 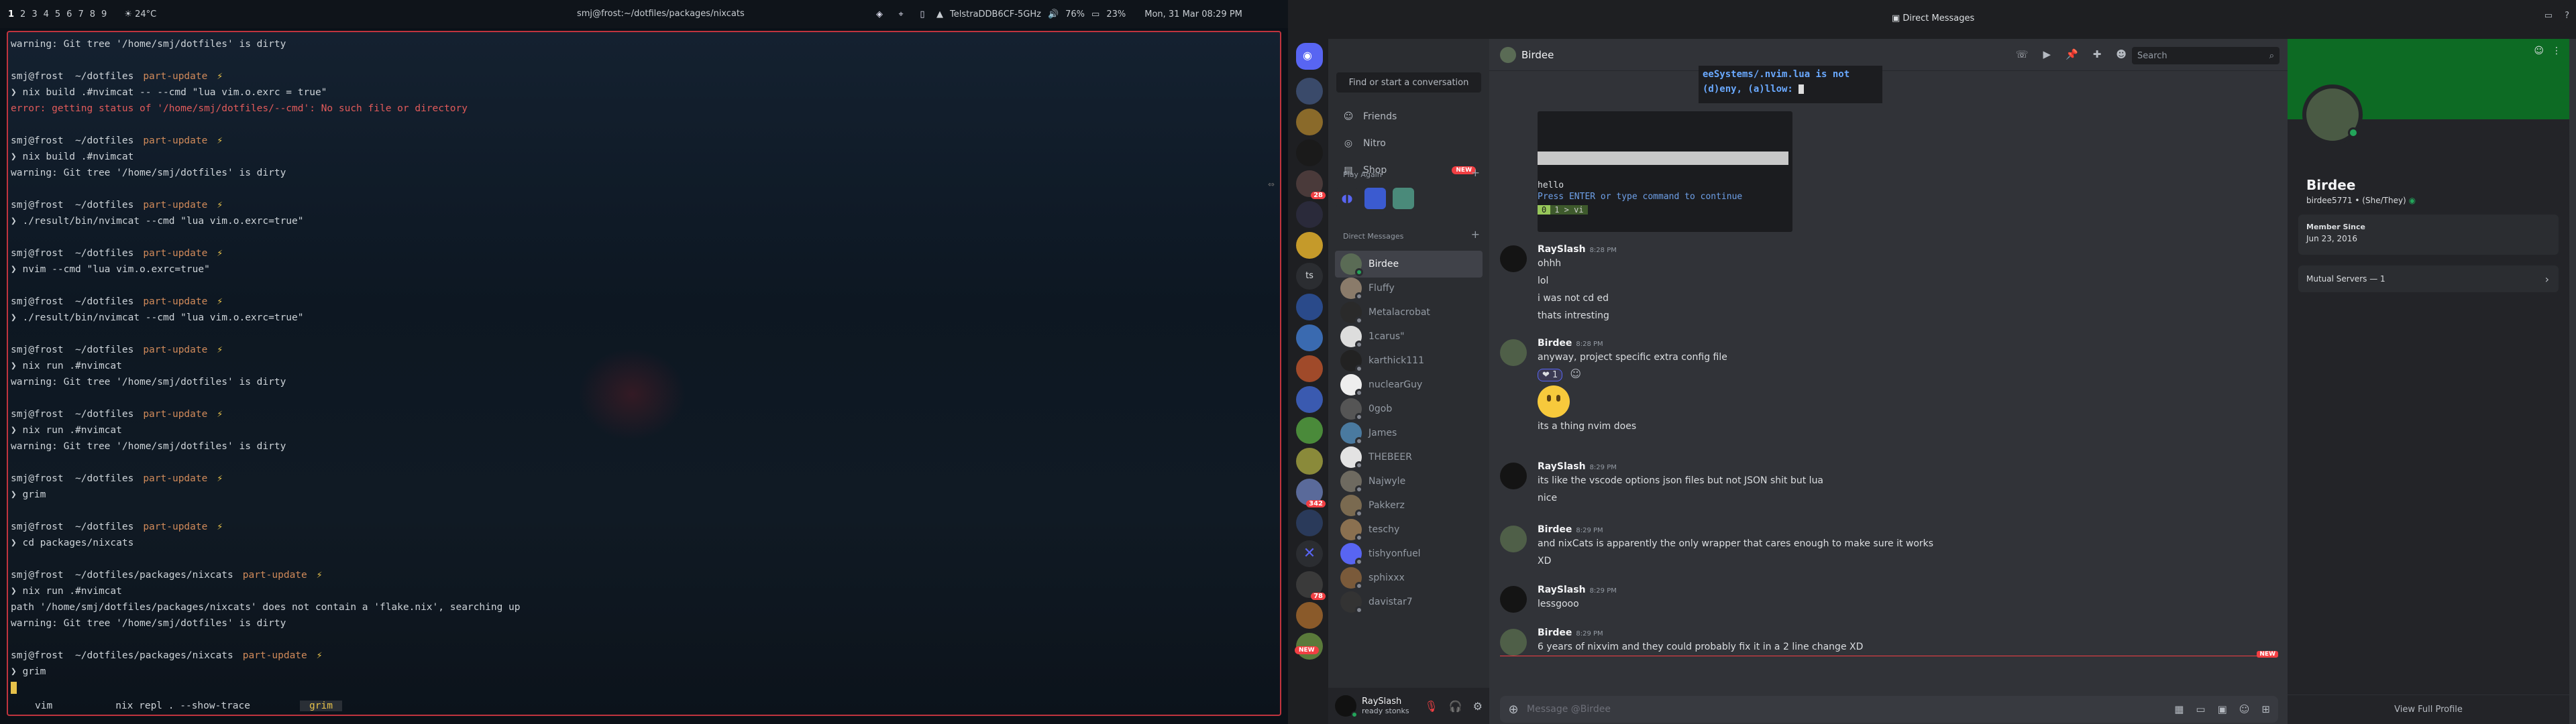 What do you see at coordinates (1409, 602) in the screenshot?
I see `dm-item: davistar7` at bounding box center [1409, 602].